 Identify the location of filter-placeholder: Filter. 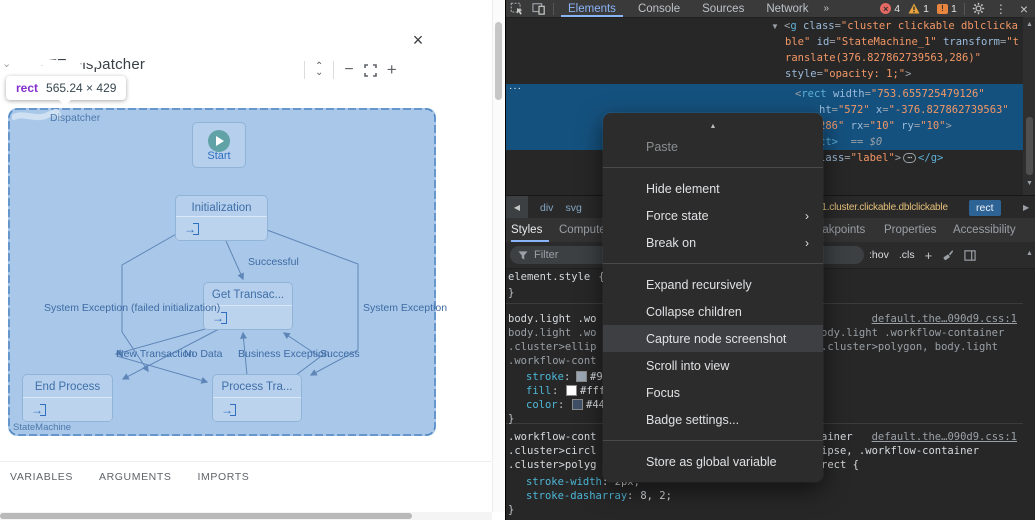
(546, 255).